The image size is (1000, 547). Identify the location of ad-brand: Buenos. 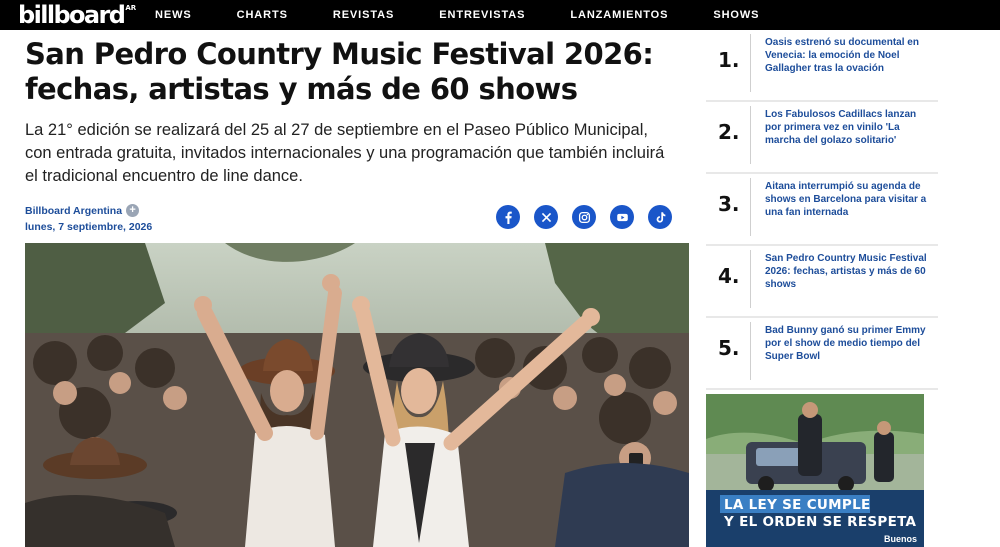
(901, 539).